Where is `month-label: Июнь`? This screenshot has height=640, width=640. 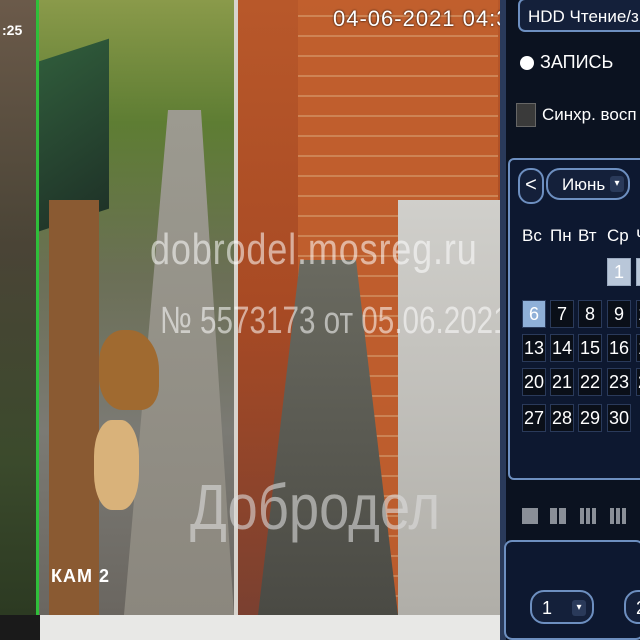 month-label: Июнь is located at coordinates (584, 184).